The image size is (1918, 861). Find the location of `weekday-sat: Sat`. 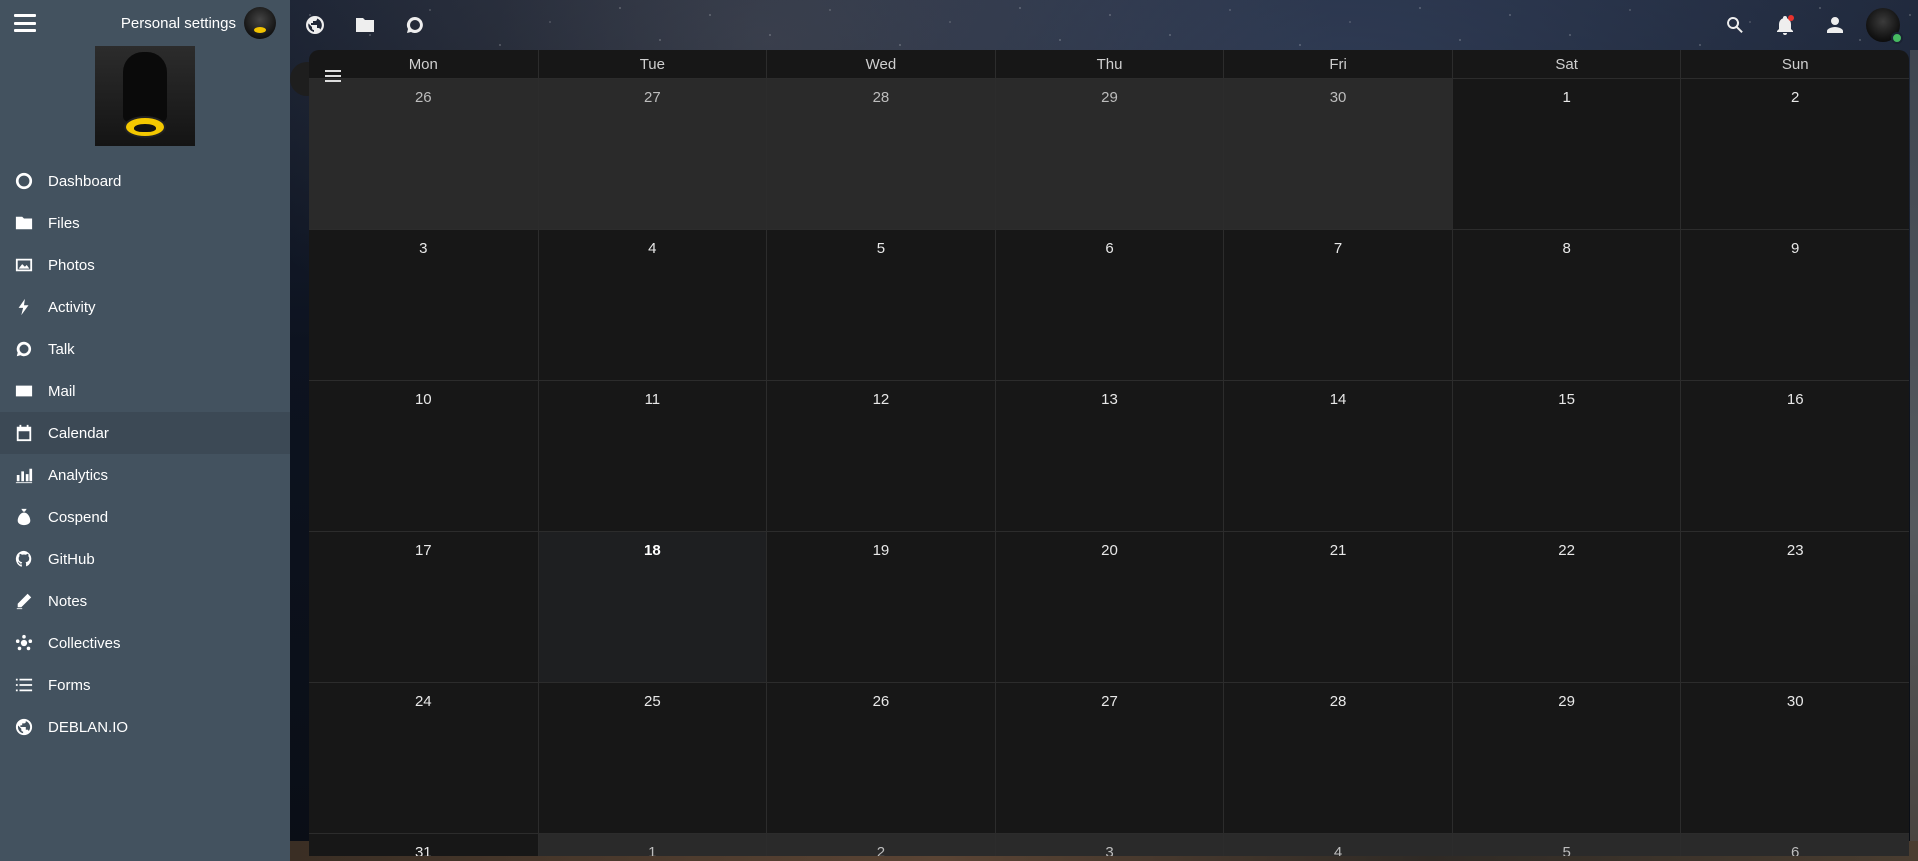

weekday-sat: Sat is located at coordinates (1566, 64).